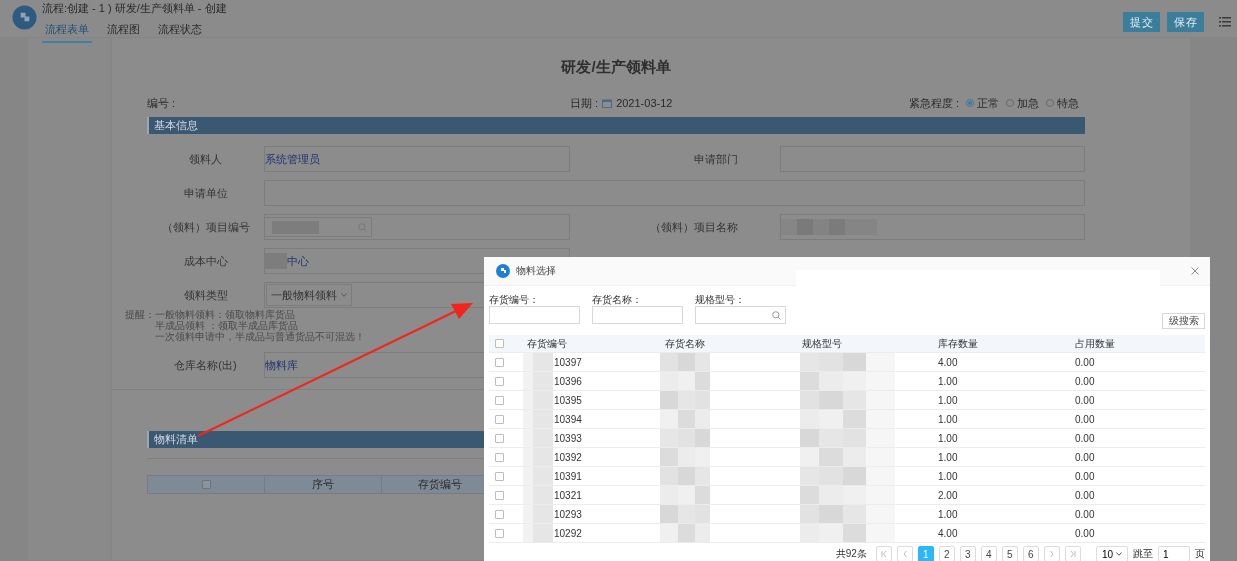 Image resolution: width=1237 pixels, height=561 pixels. I want to click on input-field: 系统管理员, so click(417, 159).